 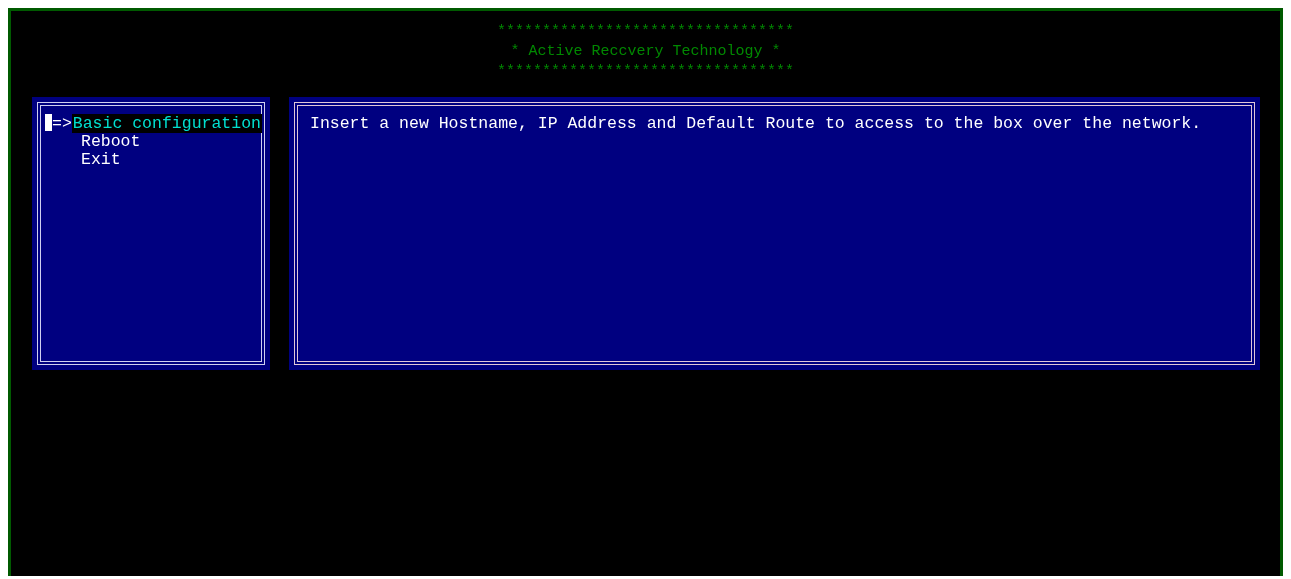 I want to click on menu-item: Reboot, so click(x=111, y=141).